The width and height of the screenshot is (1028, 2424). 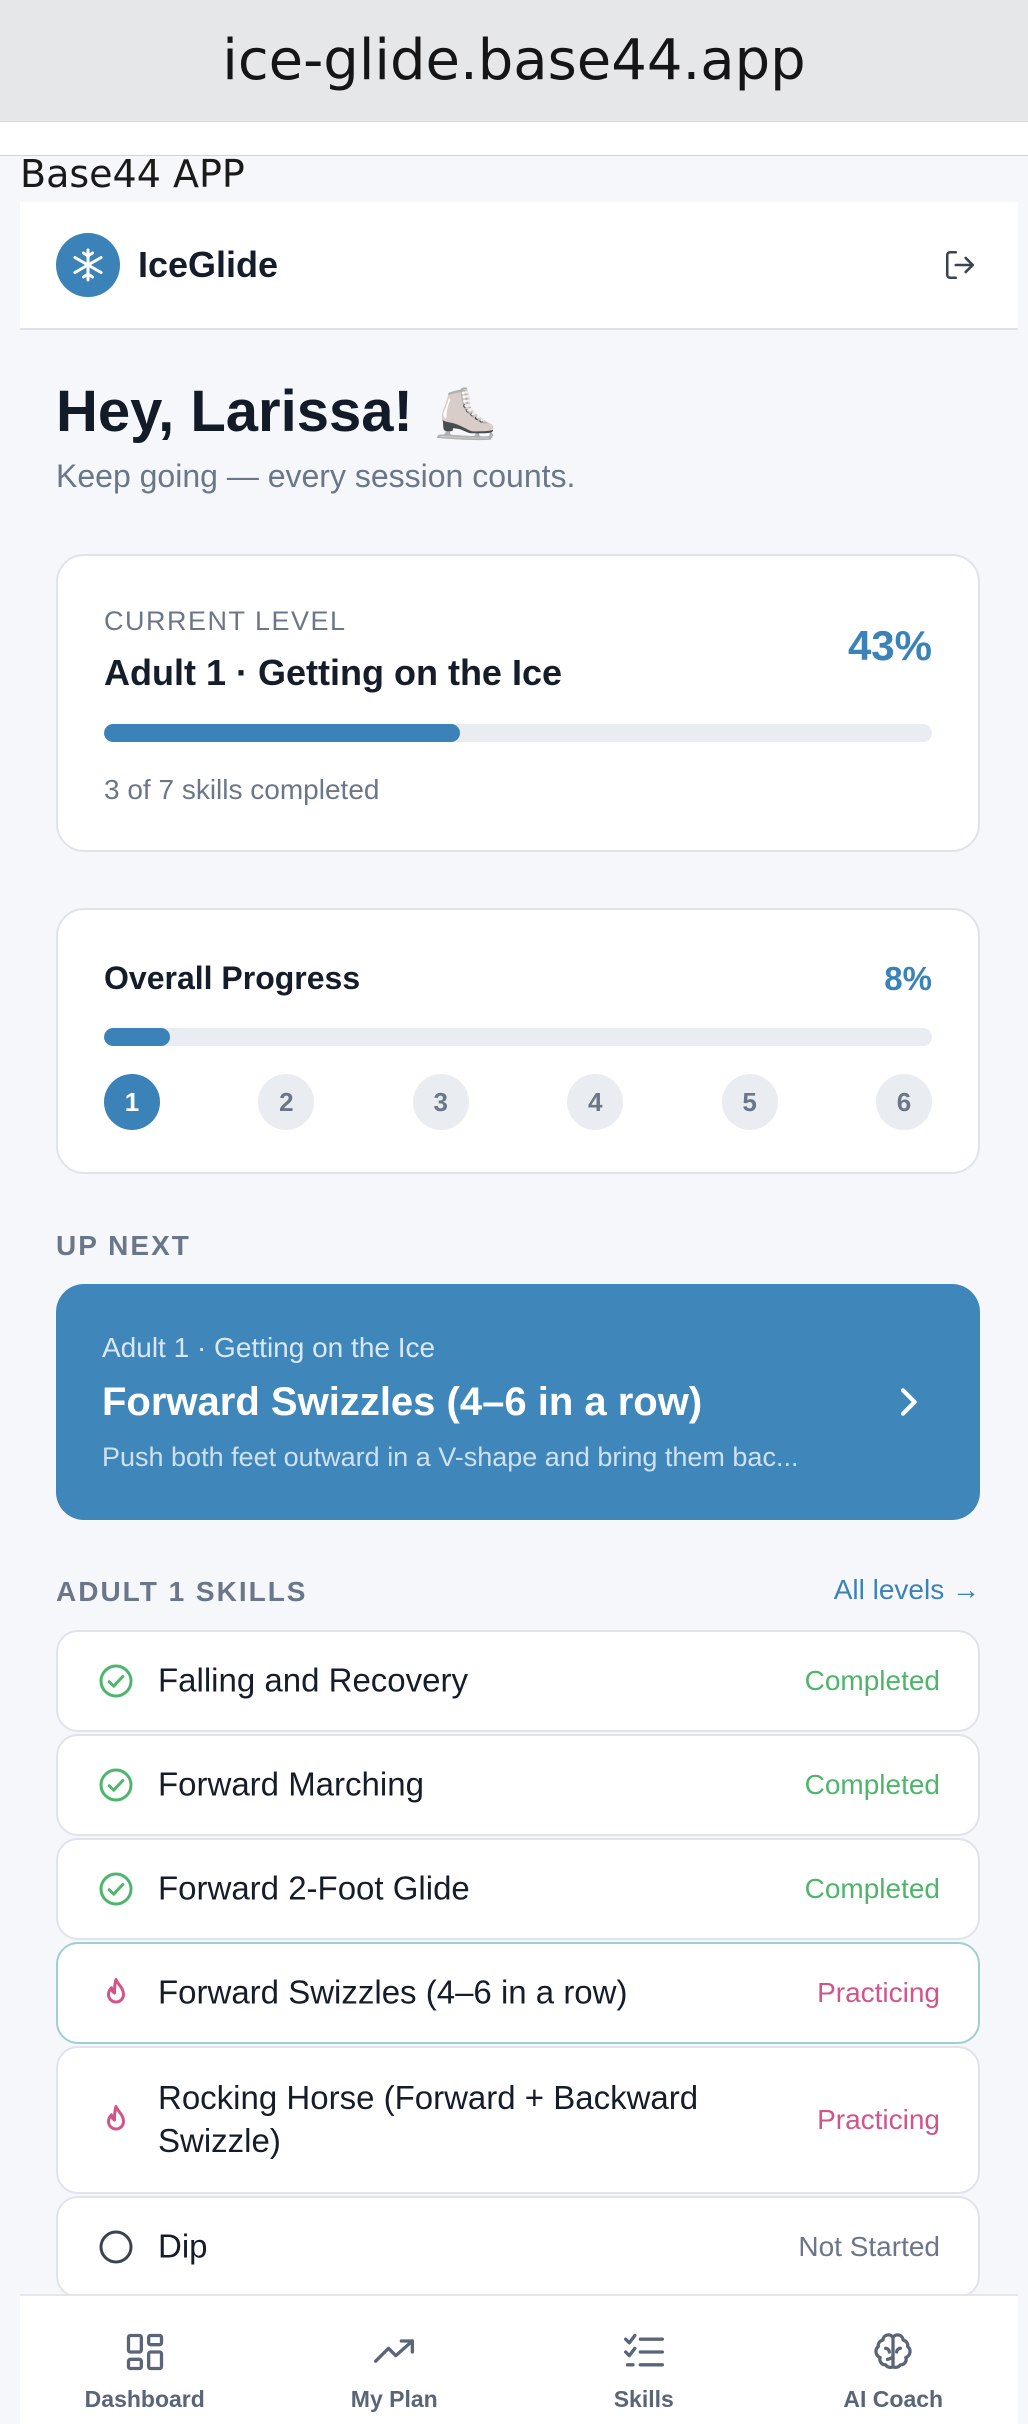 I want to click on skill-row: Dip Not Started, so click(x=518, y=2247).